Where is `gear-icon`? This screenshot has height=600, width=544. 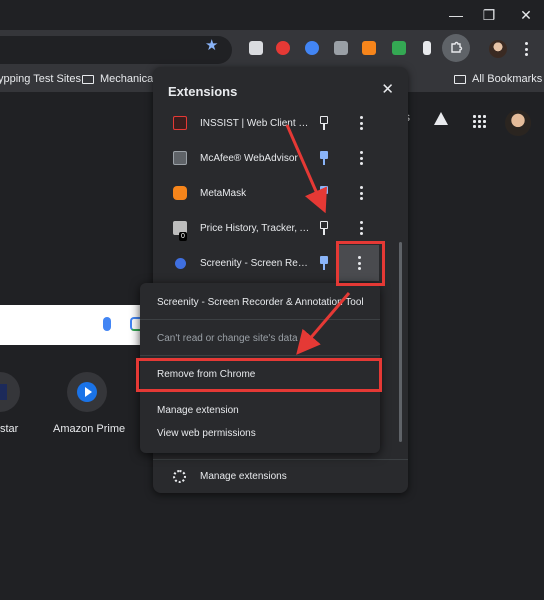
gear-icon is located at coordinates (179, 476).